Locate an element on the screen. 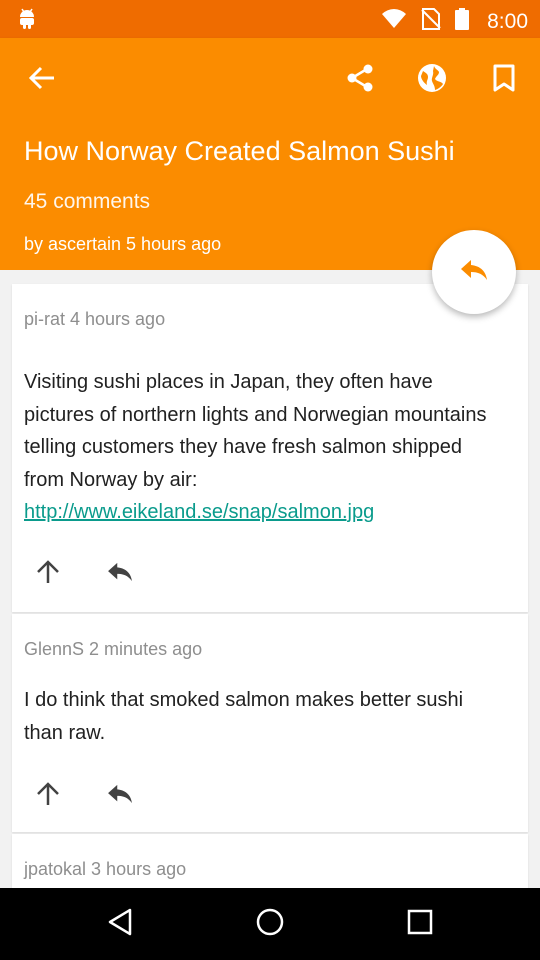 This screenshot has height=960, width=540. android-icon is located at coordinates (27, 21).